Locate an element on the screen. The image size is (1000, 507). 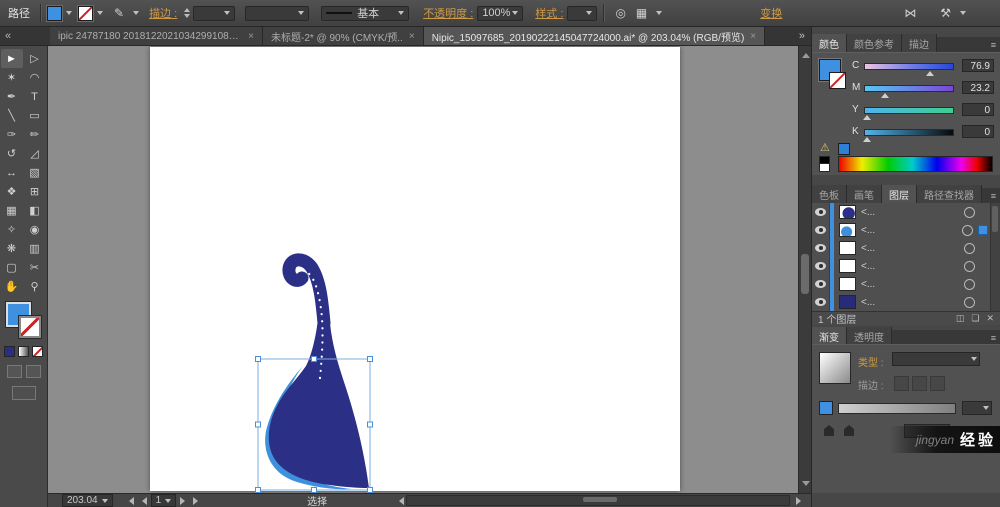
draw-behind-button is located at coordinates (33, 371).